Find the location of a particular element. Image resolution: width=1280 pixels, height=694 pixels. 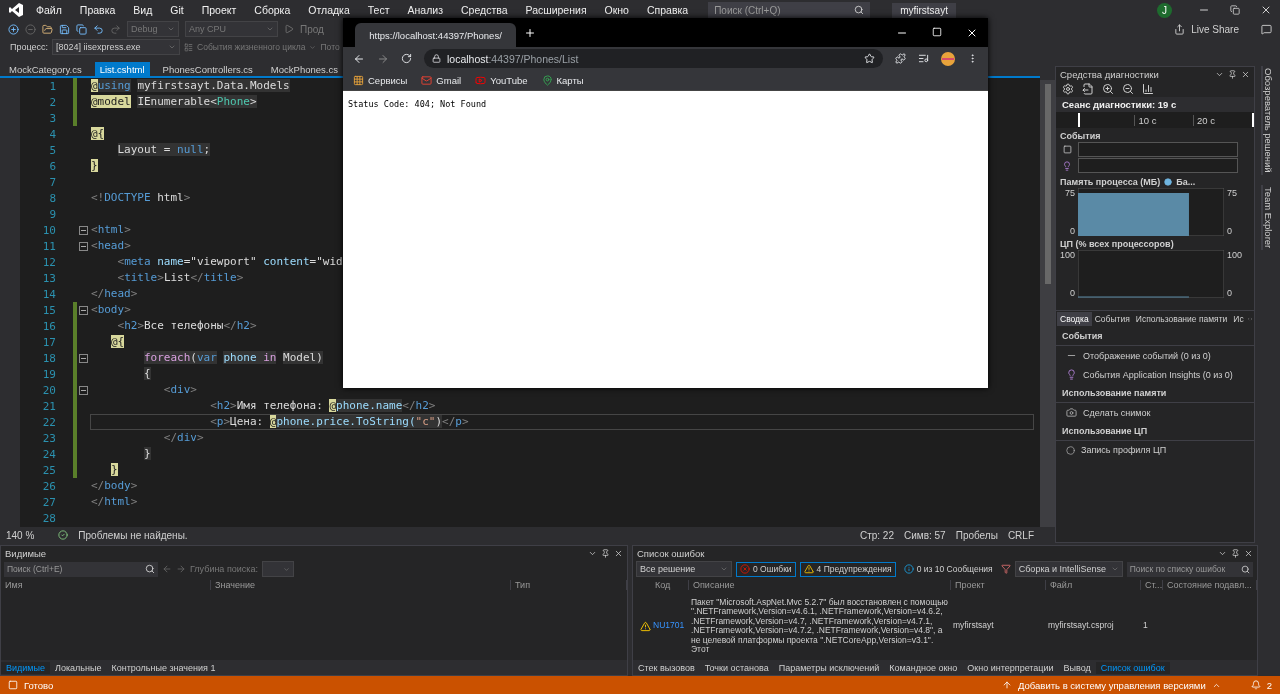

menu-item: Правка is located at coordinates (97, 10).